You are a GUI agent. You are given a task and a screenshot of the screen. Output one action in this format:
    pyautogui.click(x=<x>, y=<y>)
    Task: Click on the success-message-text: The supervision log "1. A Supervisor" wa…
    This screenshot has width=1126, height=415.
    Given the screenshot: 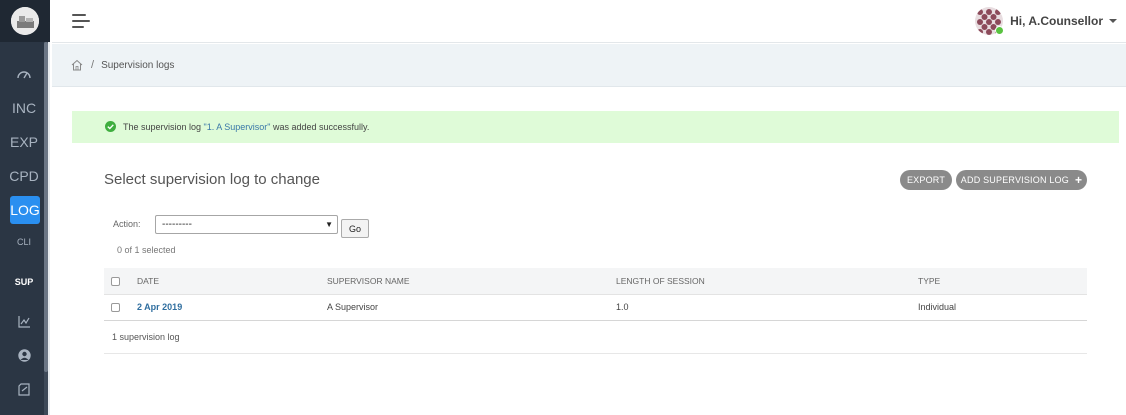 What is the action you would take?
    pyautogui.click(x=246, y=127)
    